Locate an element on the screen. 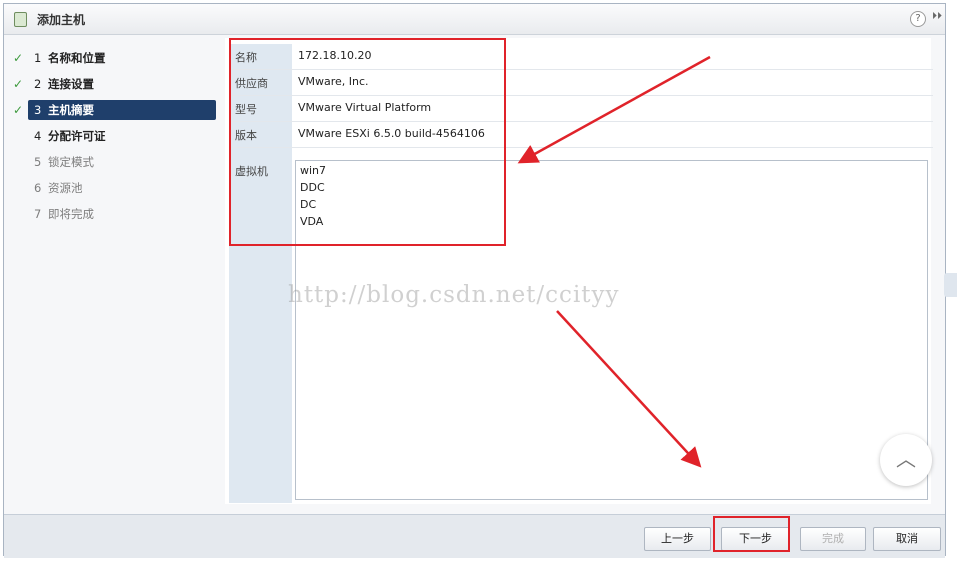 This screenshot has height=561, width=957. step-1: ✓ 1 名称和位置 is located at coordinates (111, 58).